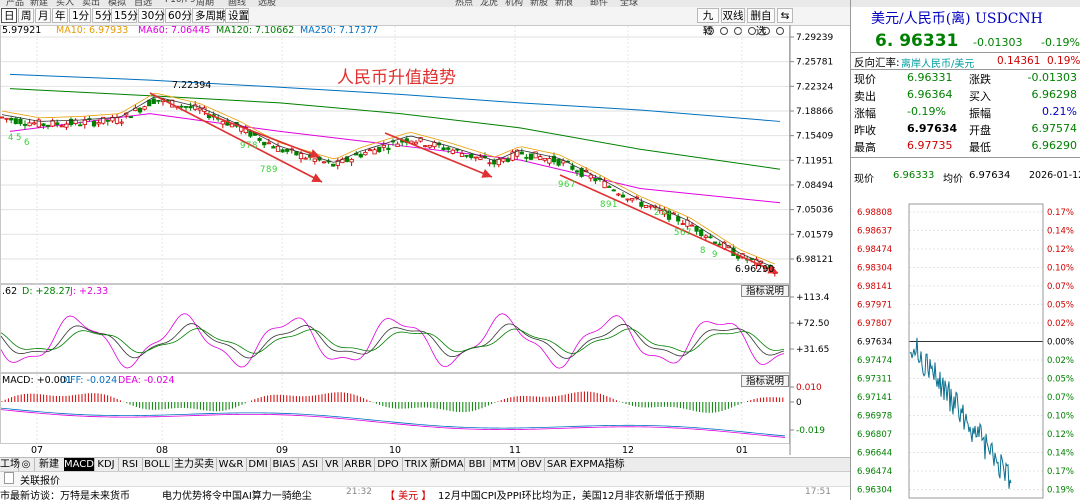  Describe the element at coordinates (814, 260) in the screenshot. I see `y-tick-label: 6.98121` at that location.